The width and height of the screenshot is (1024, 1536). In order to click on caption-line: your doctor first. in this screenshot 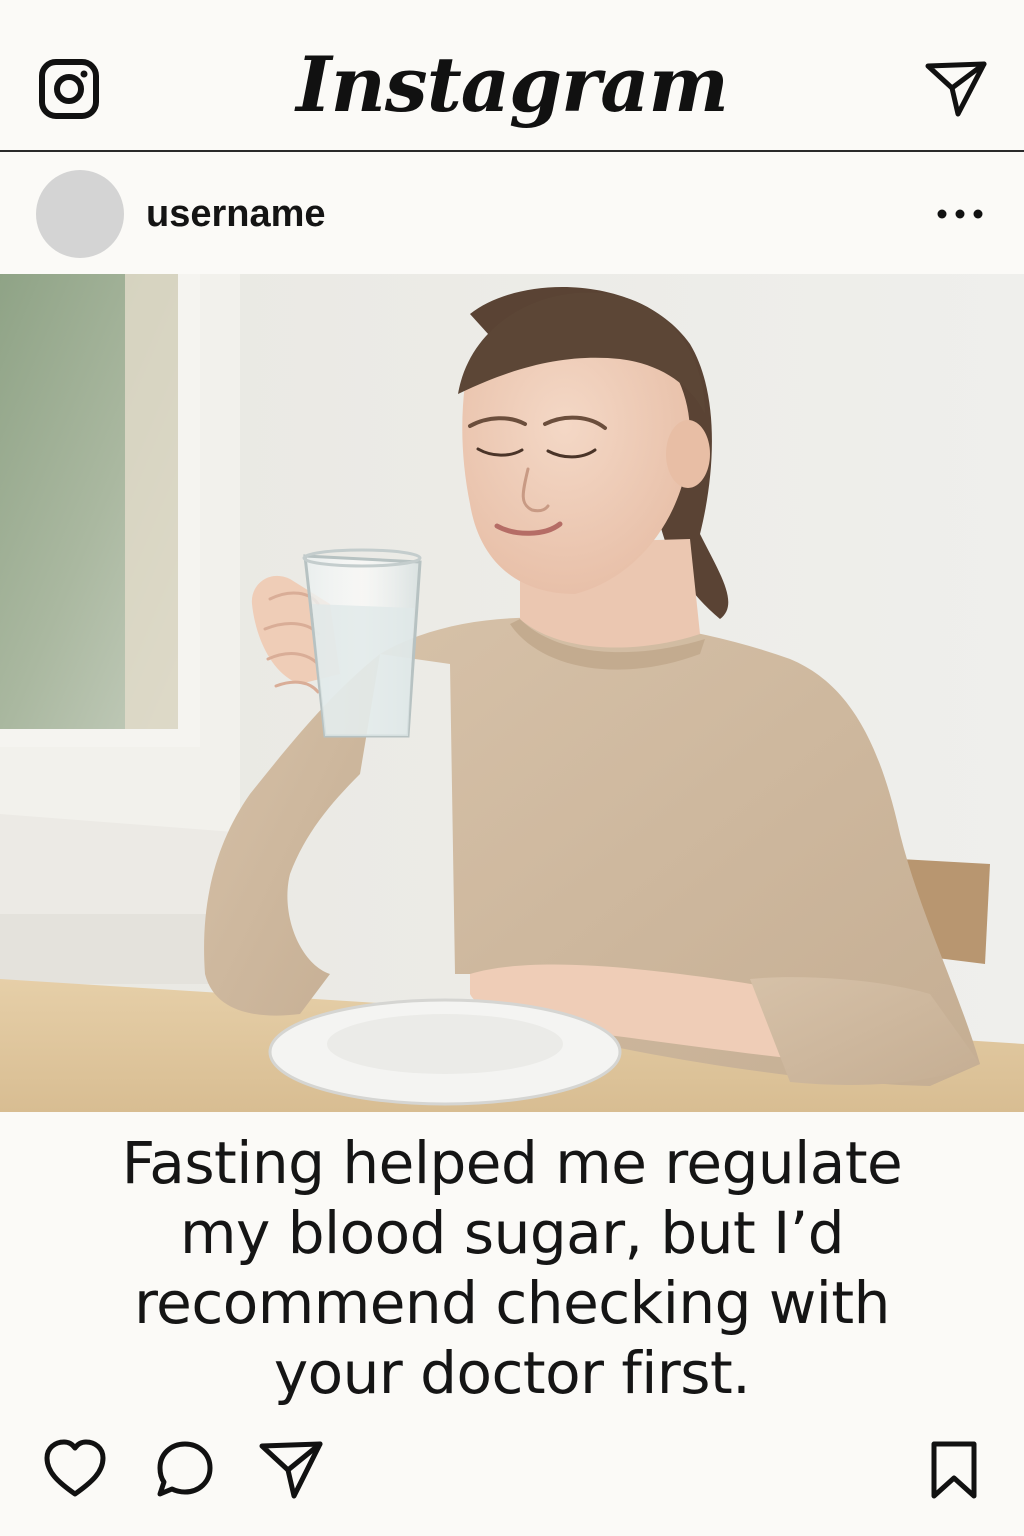, I will do `click(512, 1373)`.